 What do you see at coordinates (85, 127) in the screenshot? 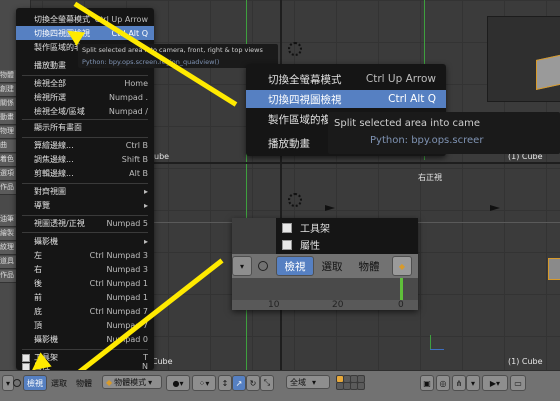
I see `menu-item-show-all-layers: 顯示所有畫面` at bounding box center [85, 127].